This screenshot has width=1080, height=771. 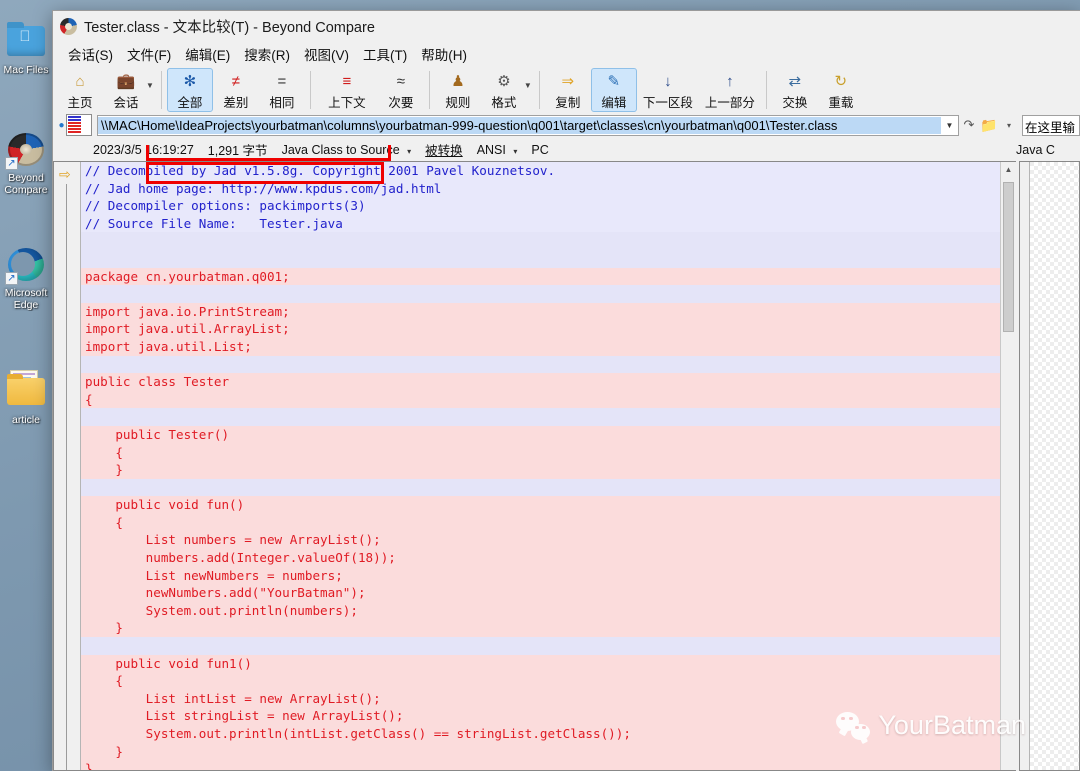 What do you see at coordinates (282, 90) in the screenshot?
I see `toolbar-button-same: = 相同` at bounding box center [282, 90].